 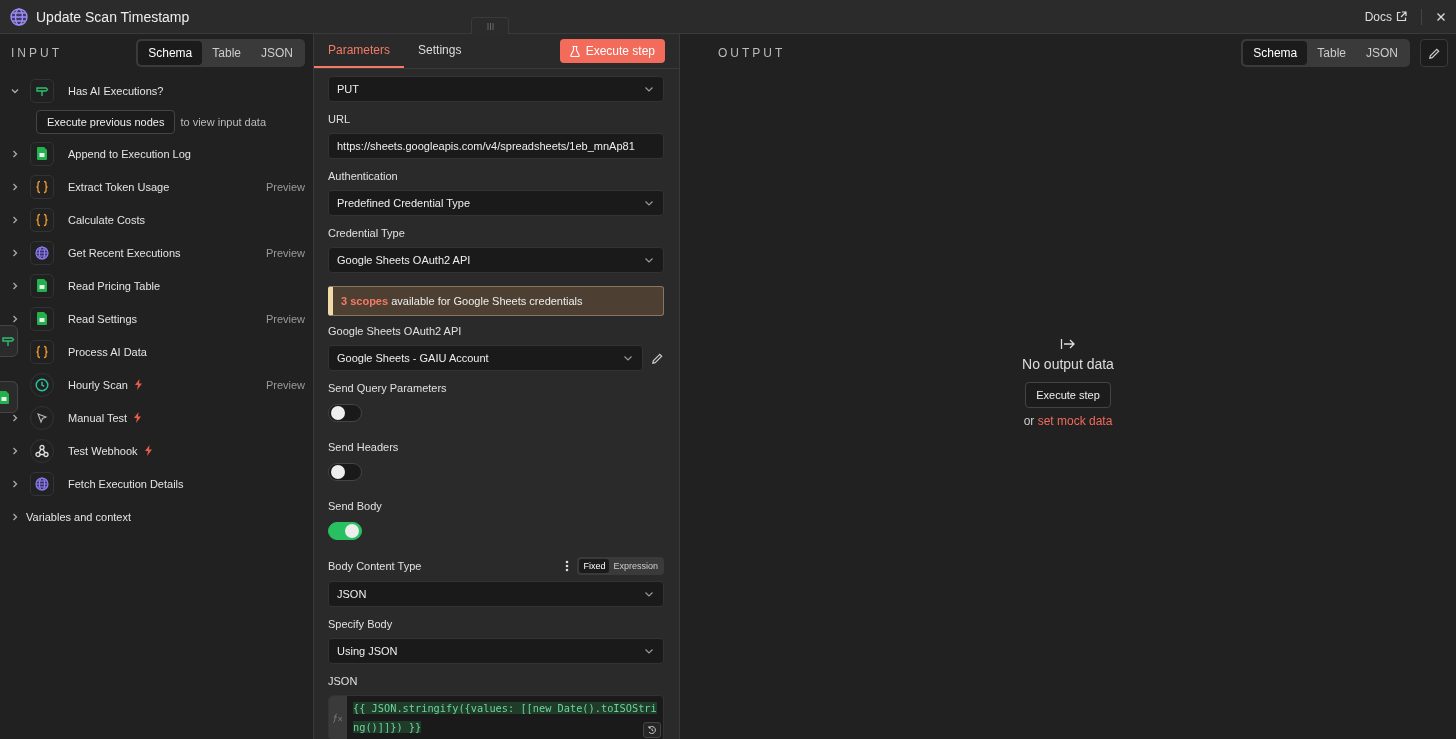 What do you see at coordinates (1401, 16) in the screenshot?
I see `external-link-icon` at bounding box center [1401, 16].